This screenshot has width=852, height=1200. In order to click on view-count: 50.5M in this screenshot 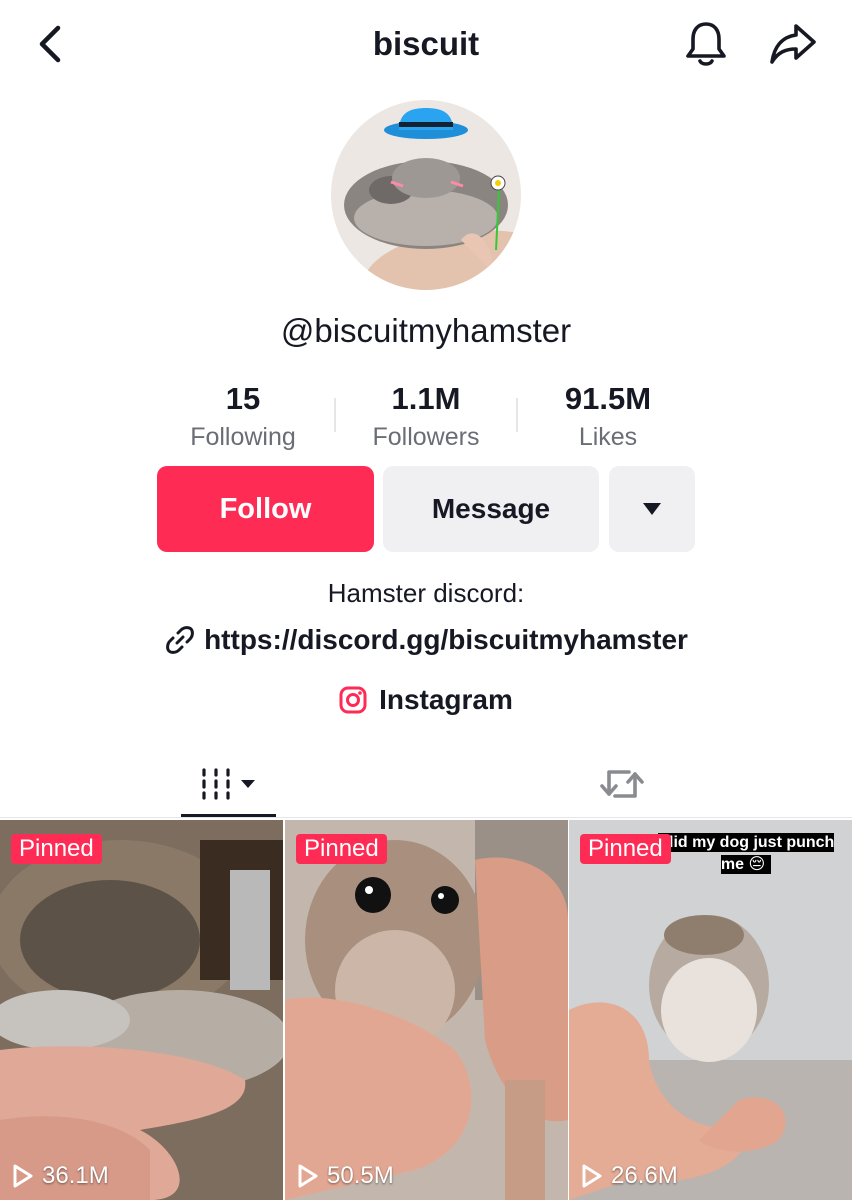, I will do `click(345, 1176)`.